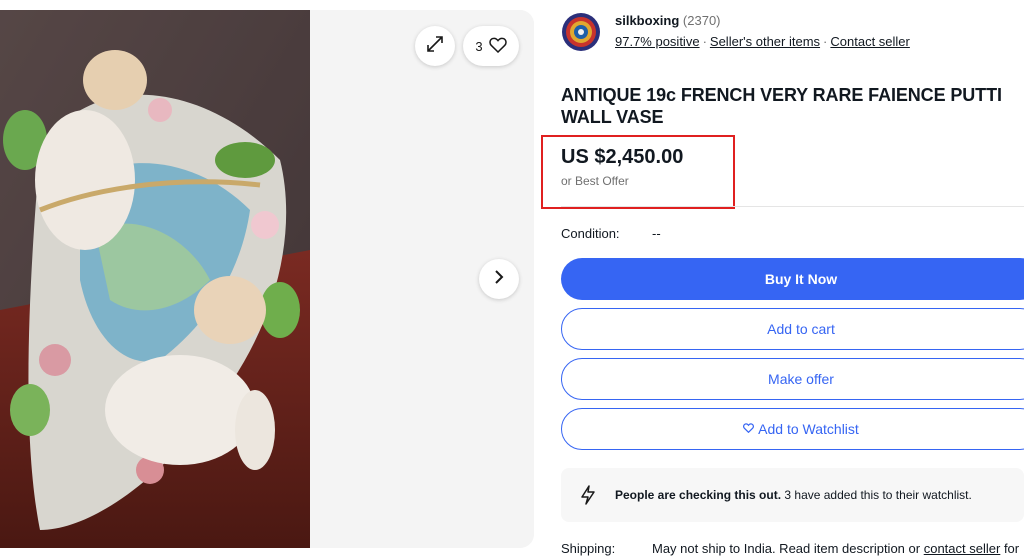  Describe the element at coordinates (622, 157) in the screenshot. I see `item-price: US $2,450.00` at that location.